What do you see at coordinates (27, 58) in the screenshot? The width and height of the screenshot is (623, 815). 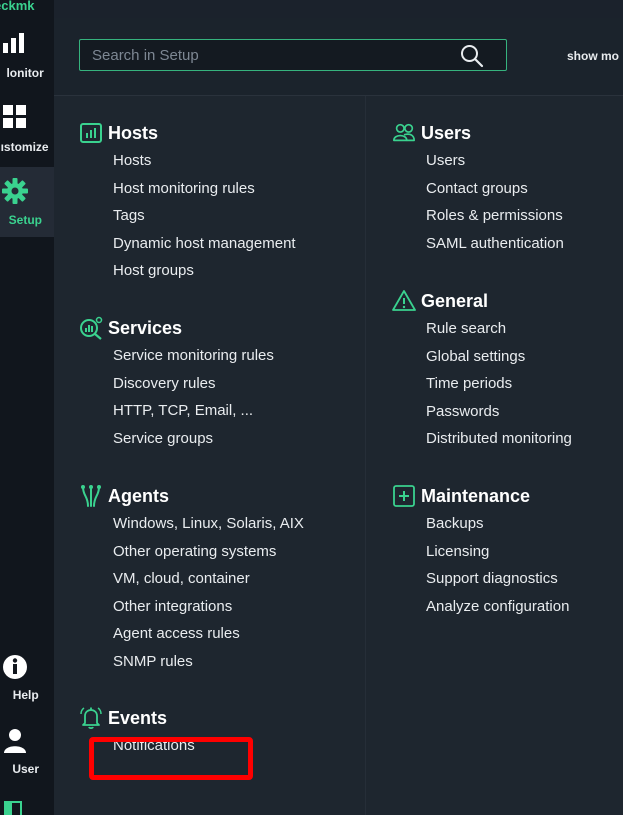 I see `nav-monitor: lonitor` at bounding box center [27, 58].